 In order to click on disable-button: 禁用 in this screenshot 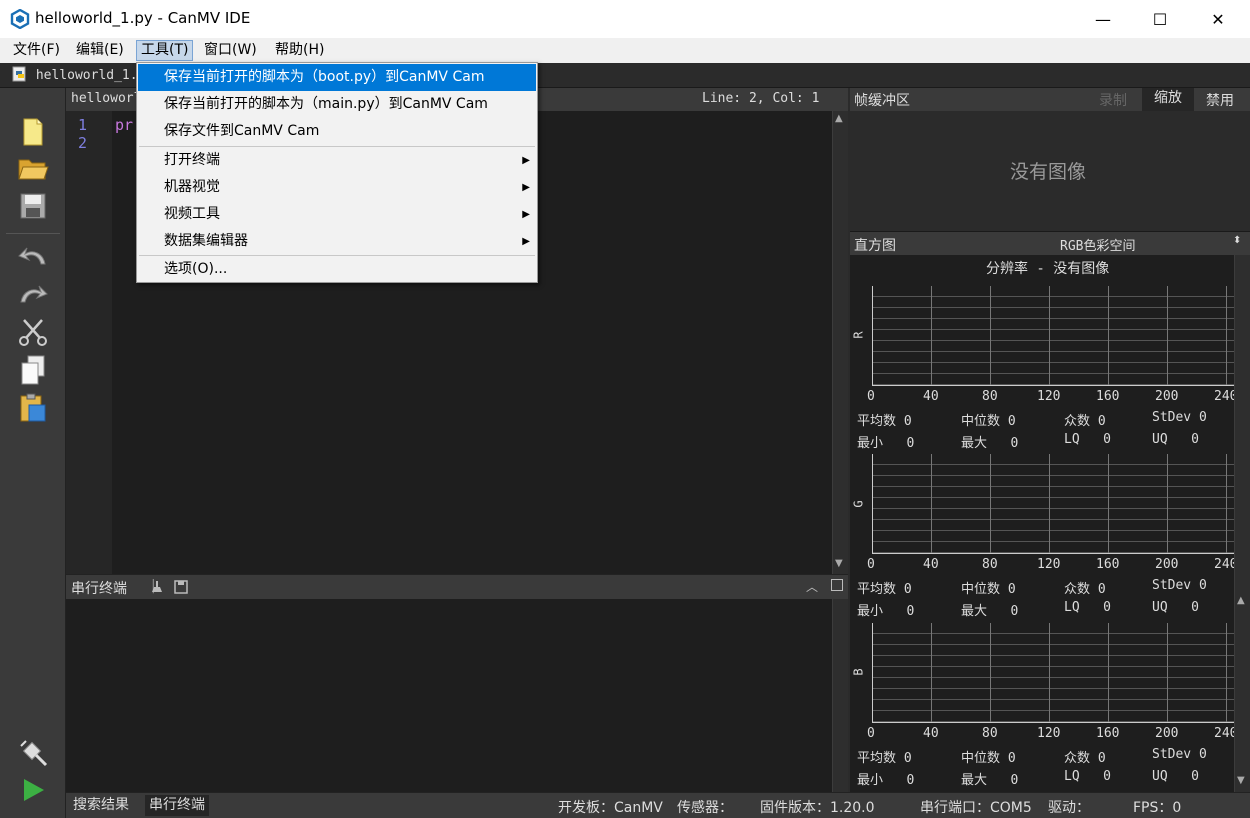, I will do `click(1220, 100)`.